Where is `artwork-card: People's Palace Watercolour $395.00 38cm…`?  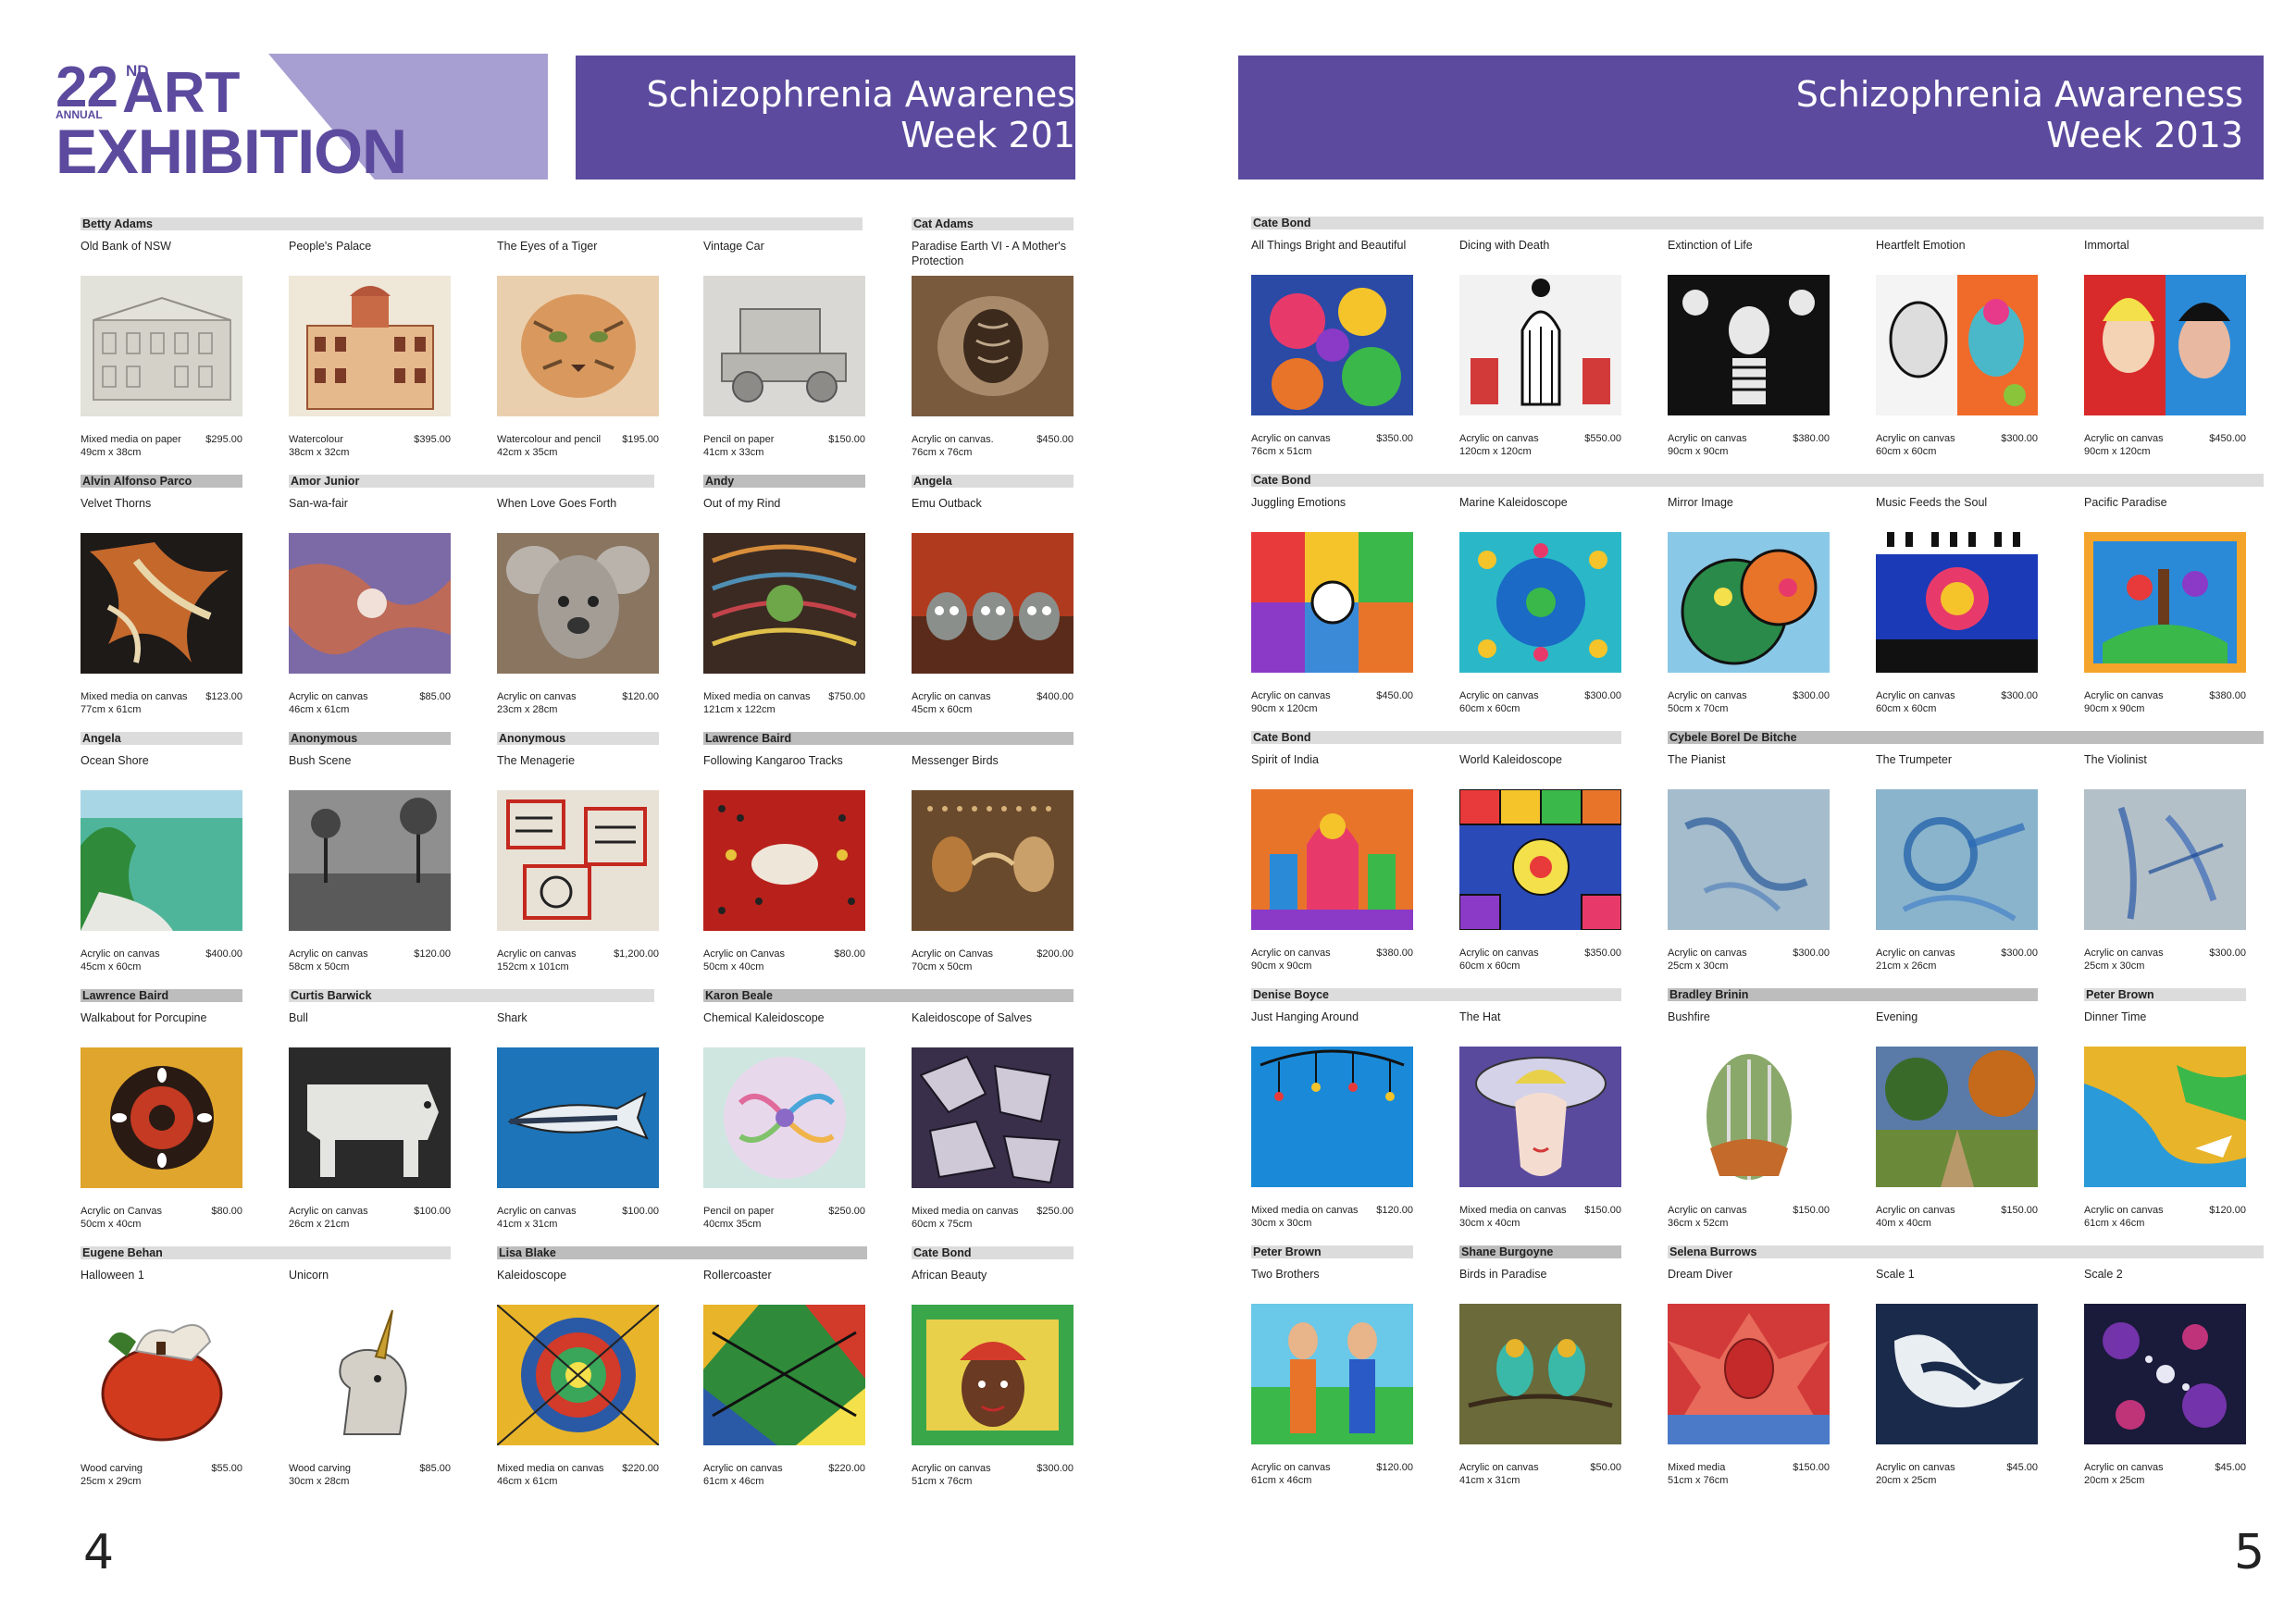
artwork-card: People's Palace Watercolour $395.00 38cm… is located at coordinates (370, 366).